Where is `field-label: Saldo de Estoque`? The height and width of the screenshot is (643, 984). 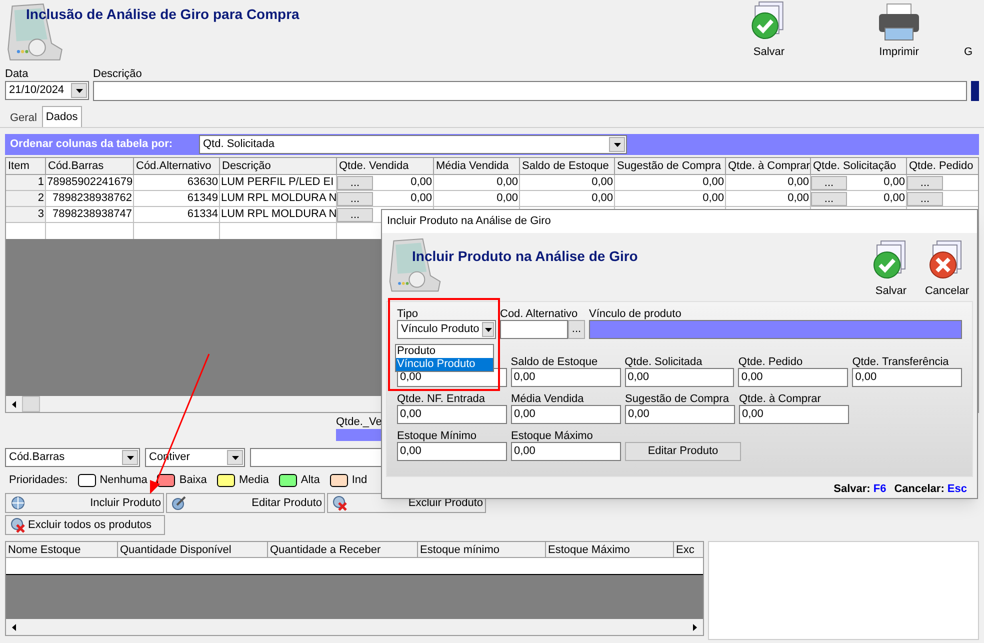
field-label: Saldo de Estoque is located at coordinates (554, 361).